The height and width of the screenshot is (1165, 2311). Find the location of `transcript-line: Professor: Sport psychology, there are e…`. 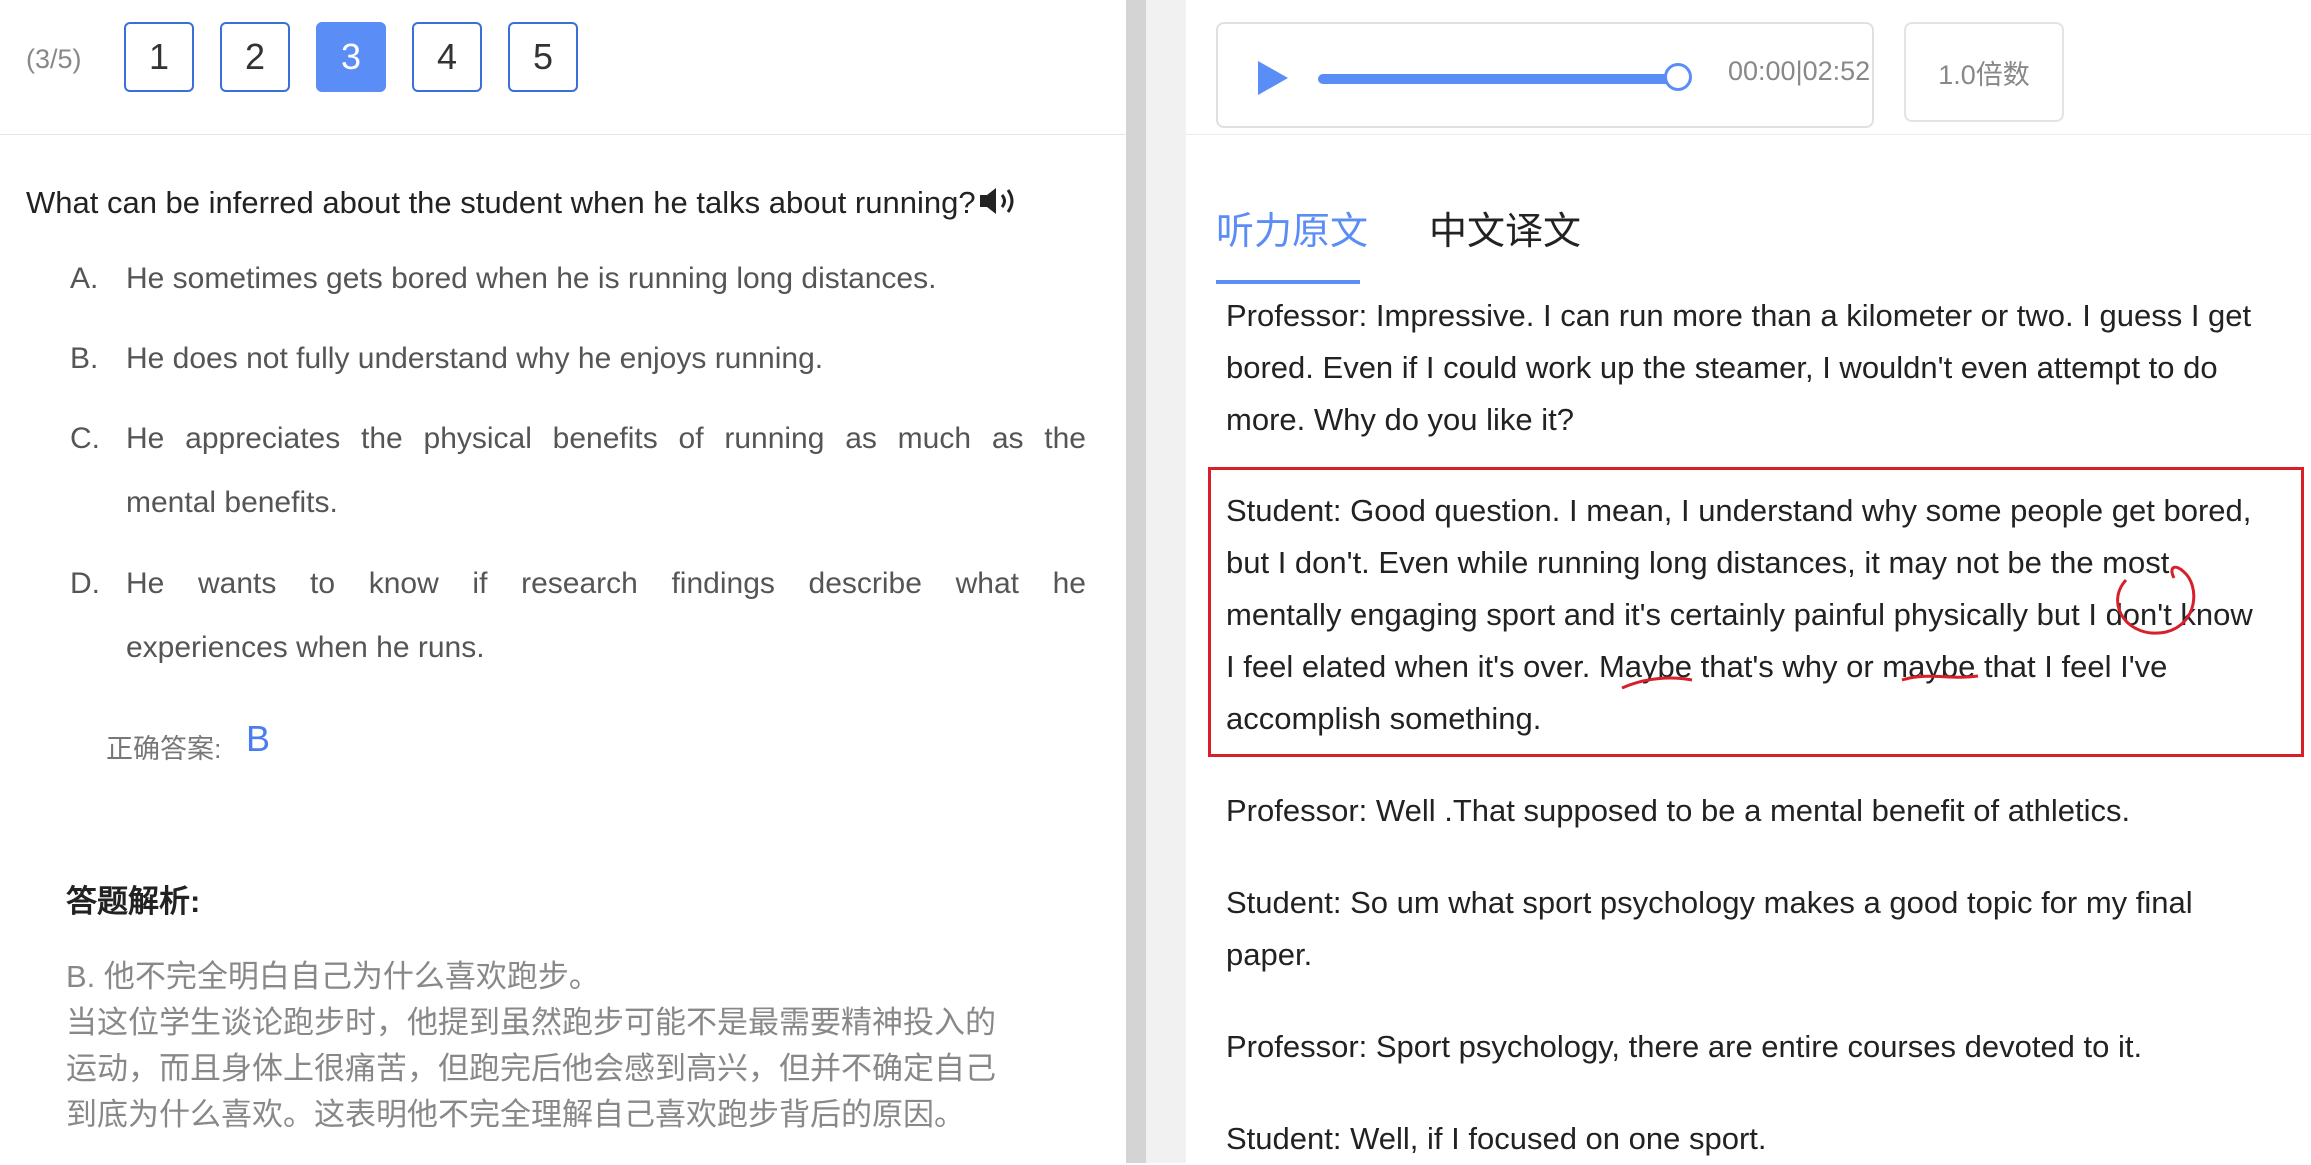

transcript-line: Professor: Sport psychology, there are e… is located at coordinates (1684, 1046).